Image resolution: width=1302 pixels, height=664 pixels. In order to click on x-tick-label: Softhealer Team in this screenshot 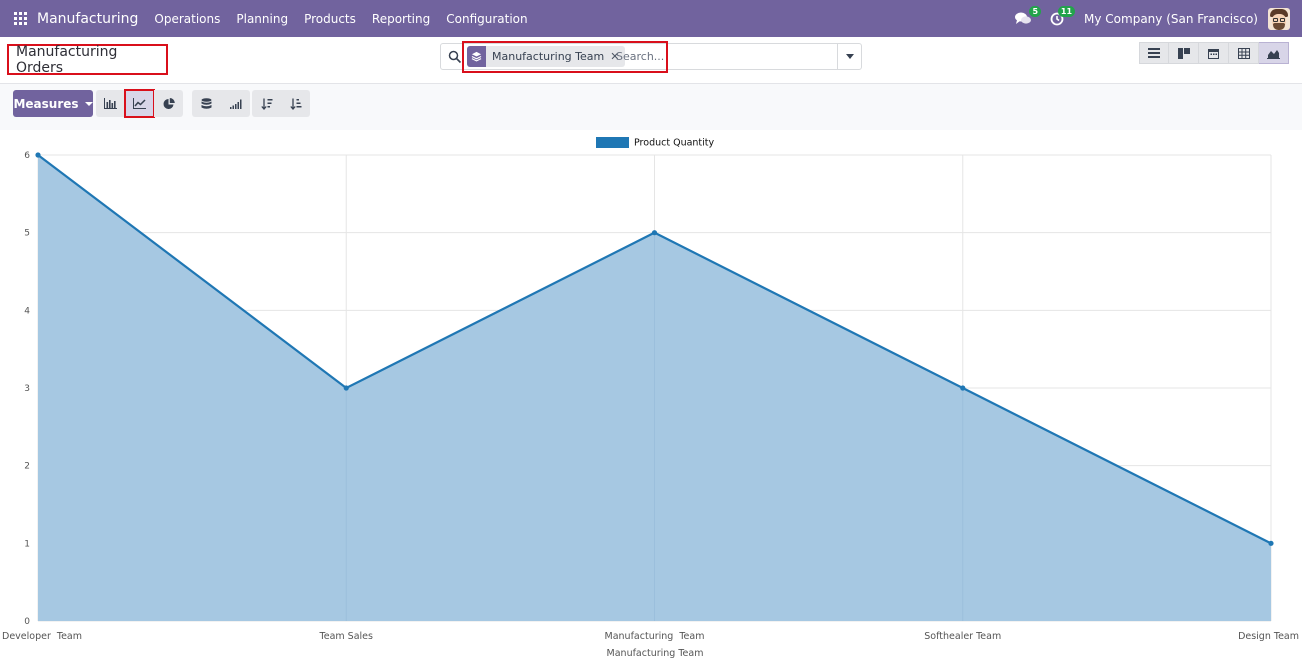, I will do `click(962, 636)`.